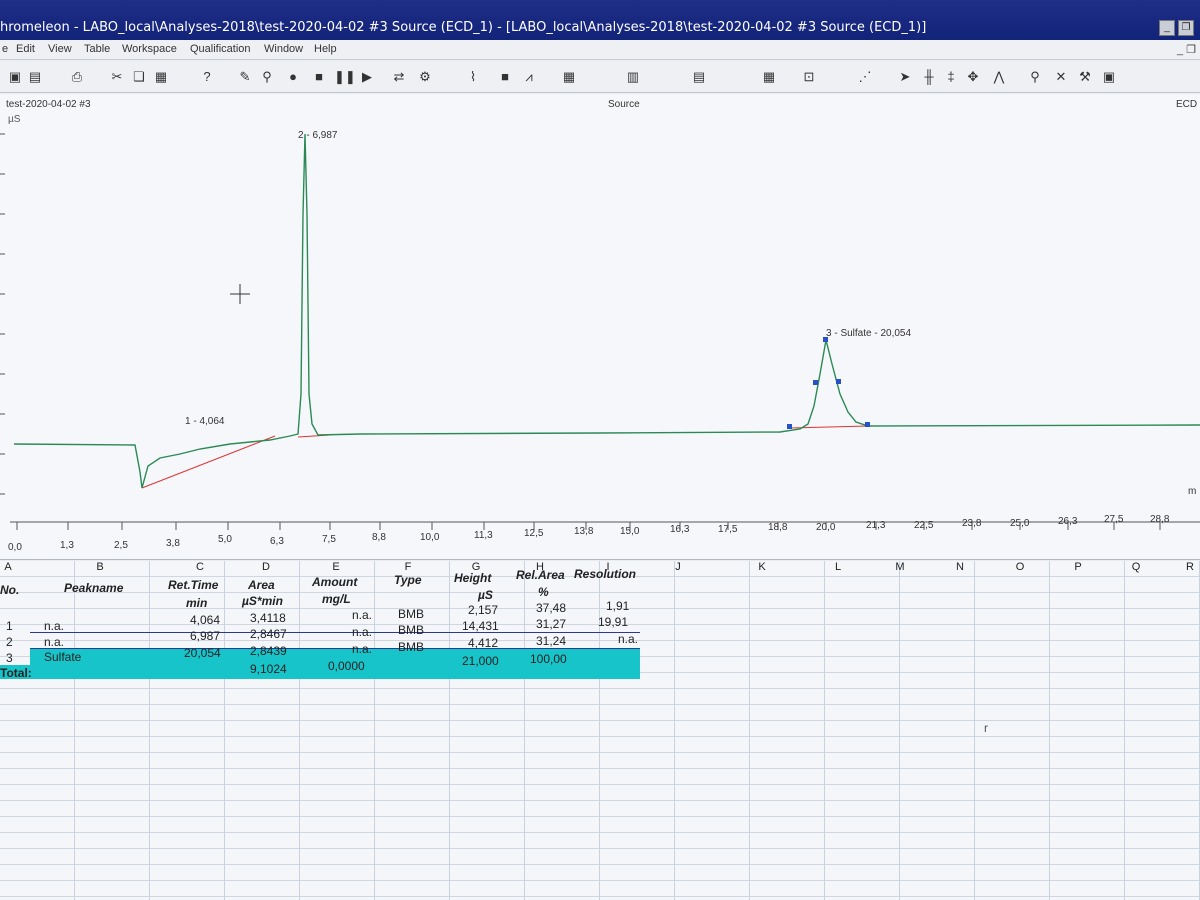 The width and height of the screenshot is (1200, 900). I want to click on menu-help: Help, so click(325, 49).